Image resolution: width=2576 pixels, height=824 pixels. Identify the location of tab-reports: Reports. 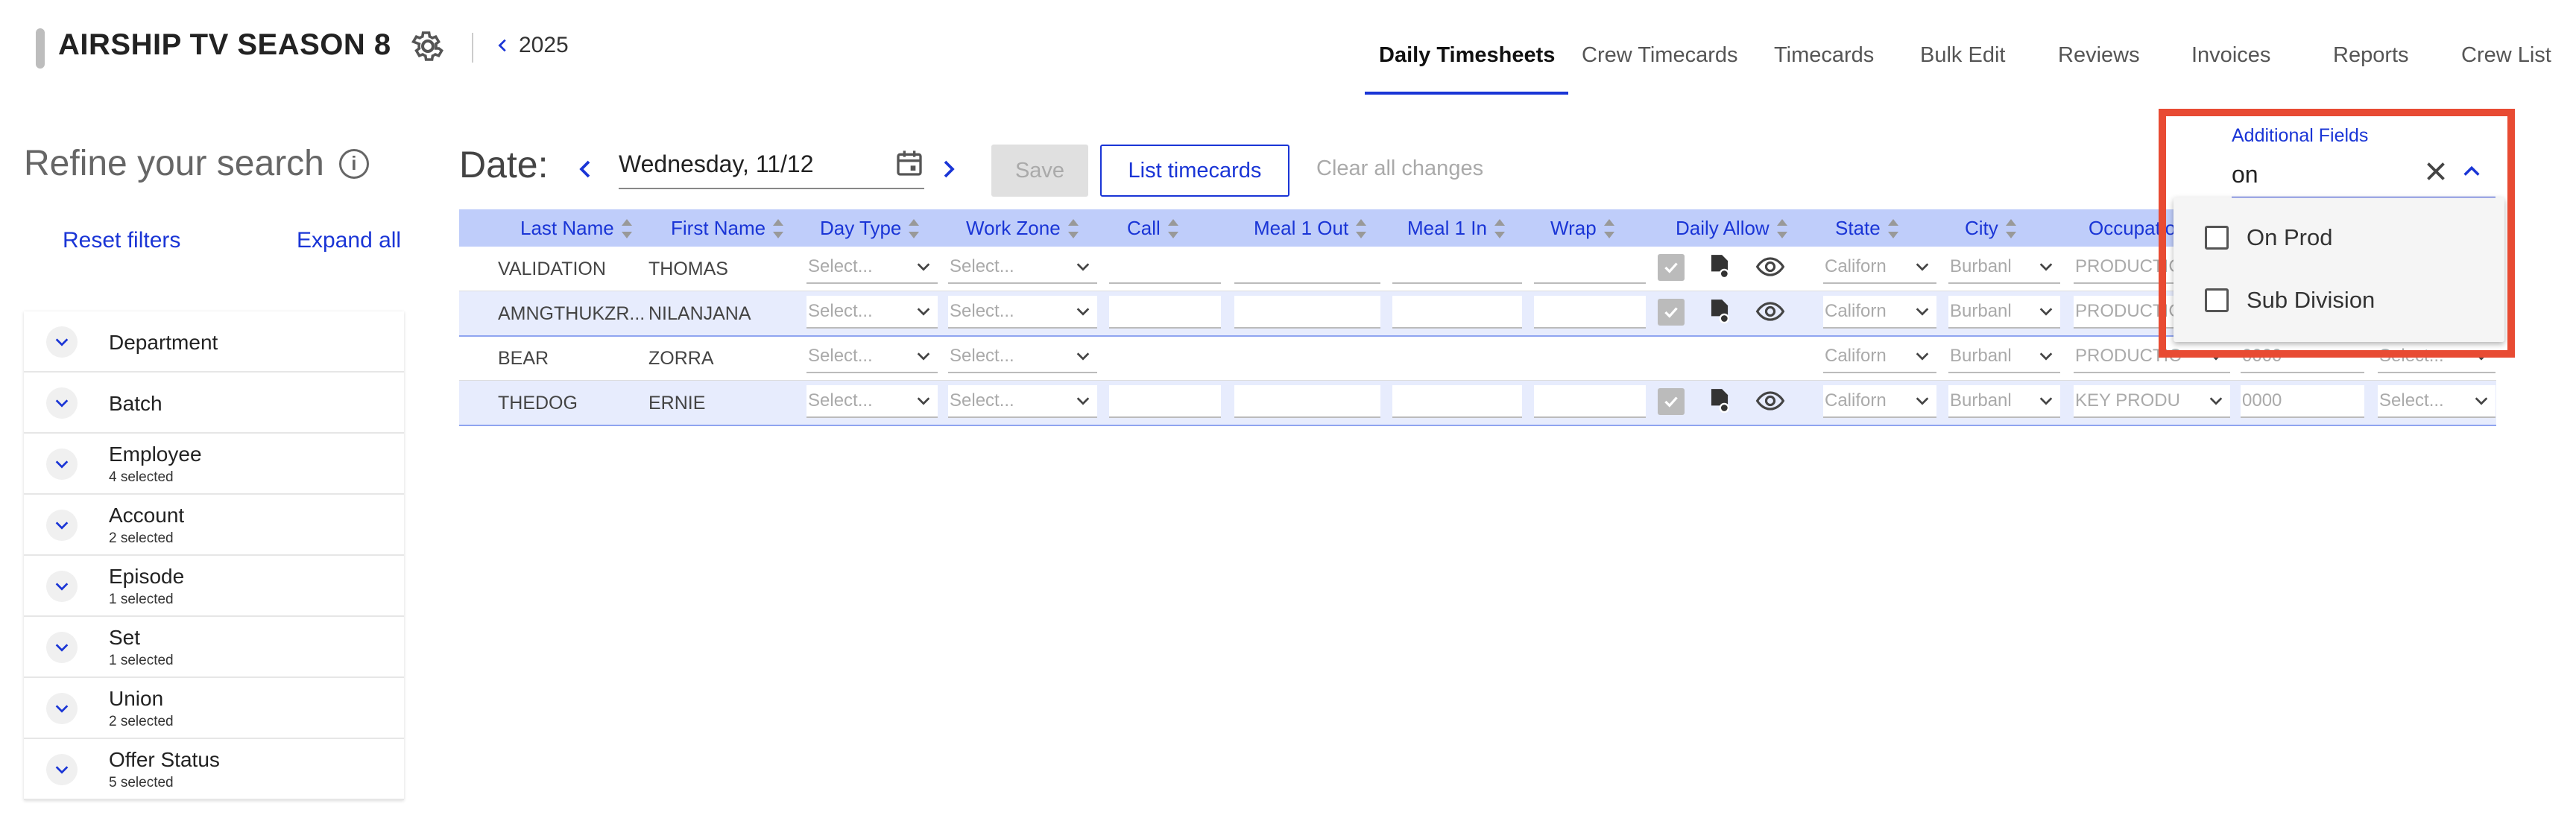
(2371, 56).